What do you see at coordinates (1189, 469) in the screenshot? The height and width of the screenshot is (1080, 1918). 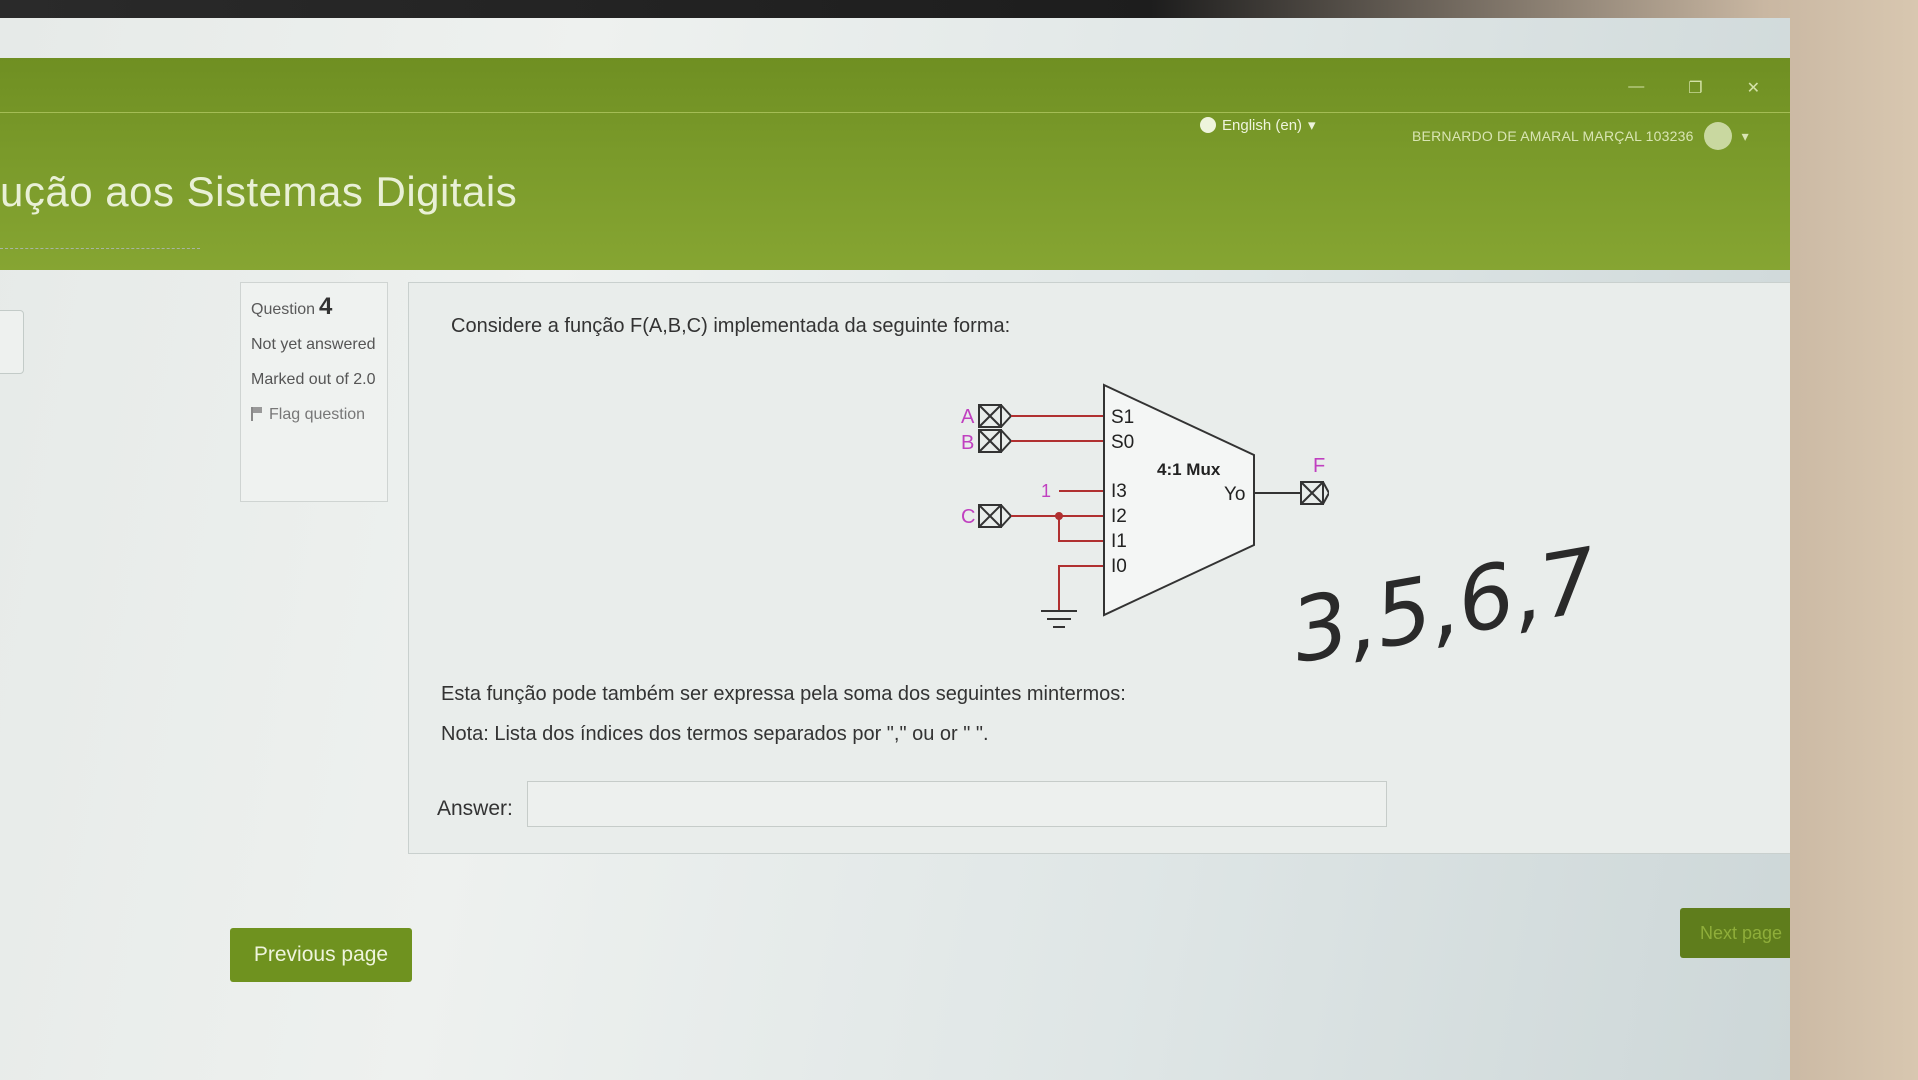 I see `mux-label: 4:1 Mux` at bounding box center [1189, 469].